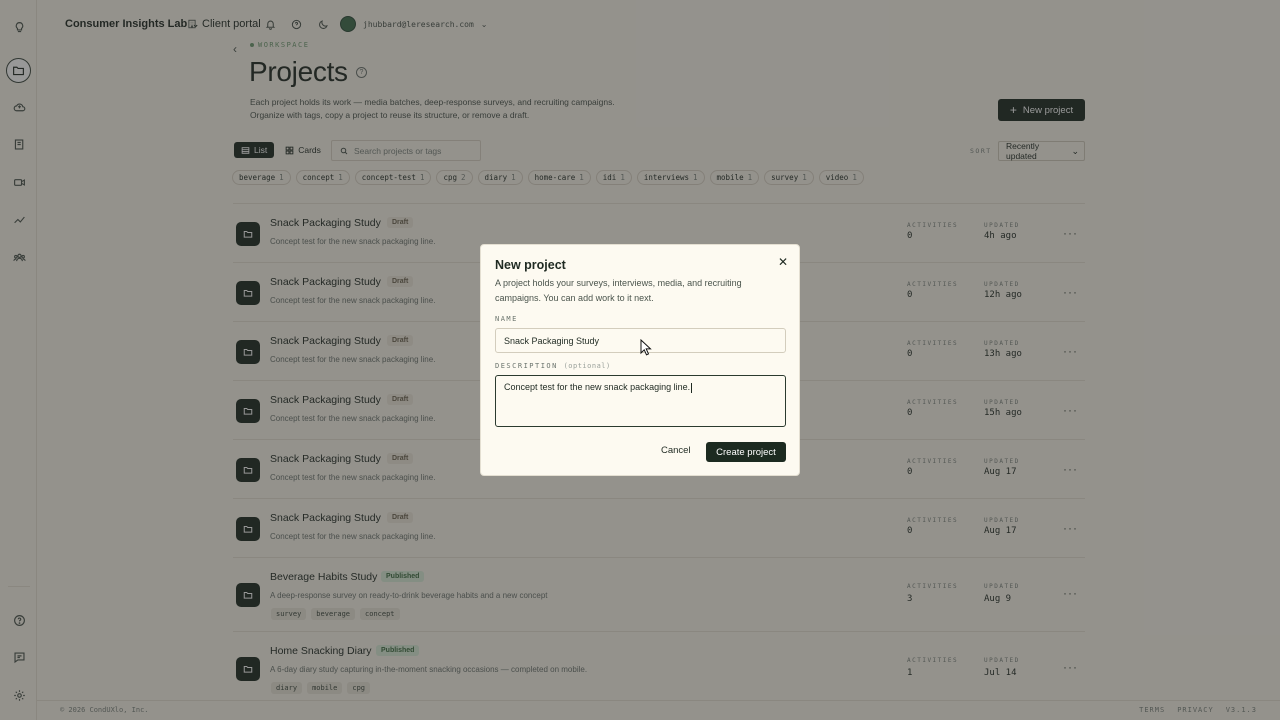 This screenshot has width=1280, height=720. Describe the element at coordinates (646, 349) in the screenshot. I see `mouse-cursor-icon` at that location.